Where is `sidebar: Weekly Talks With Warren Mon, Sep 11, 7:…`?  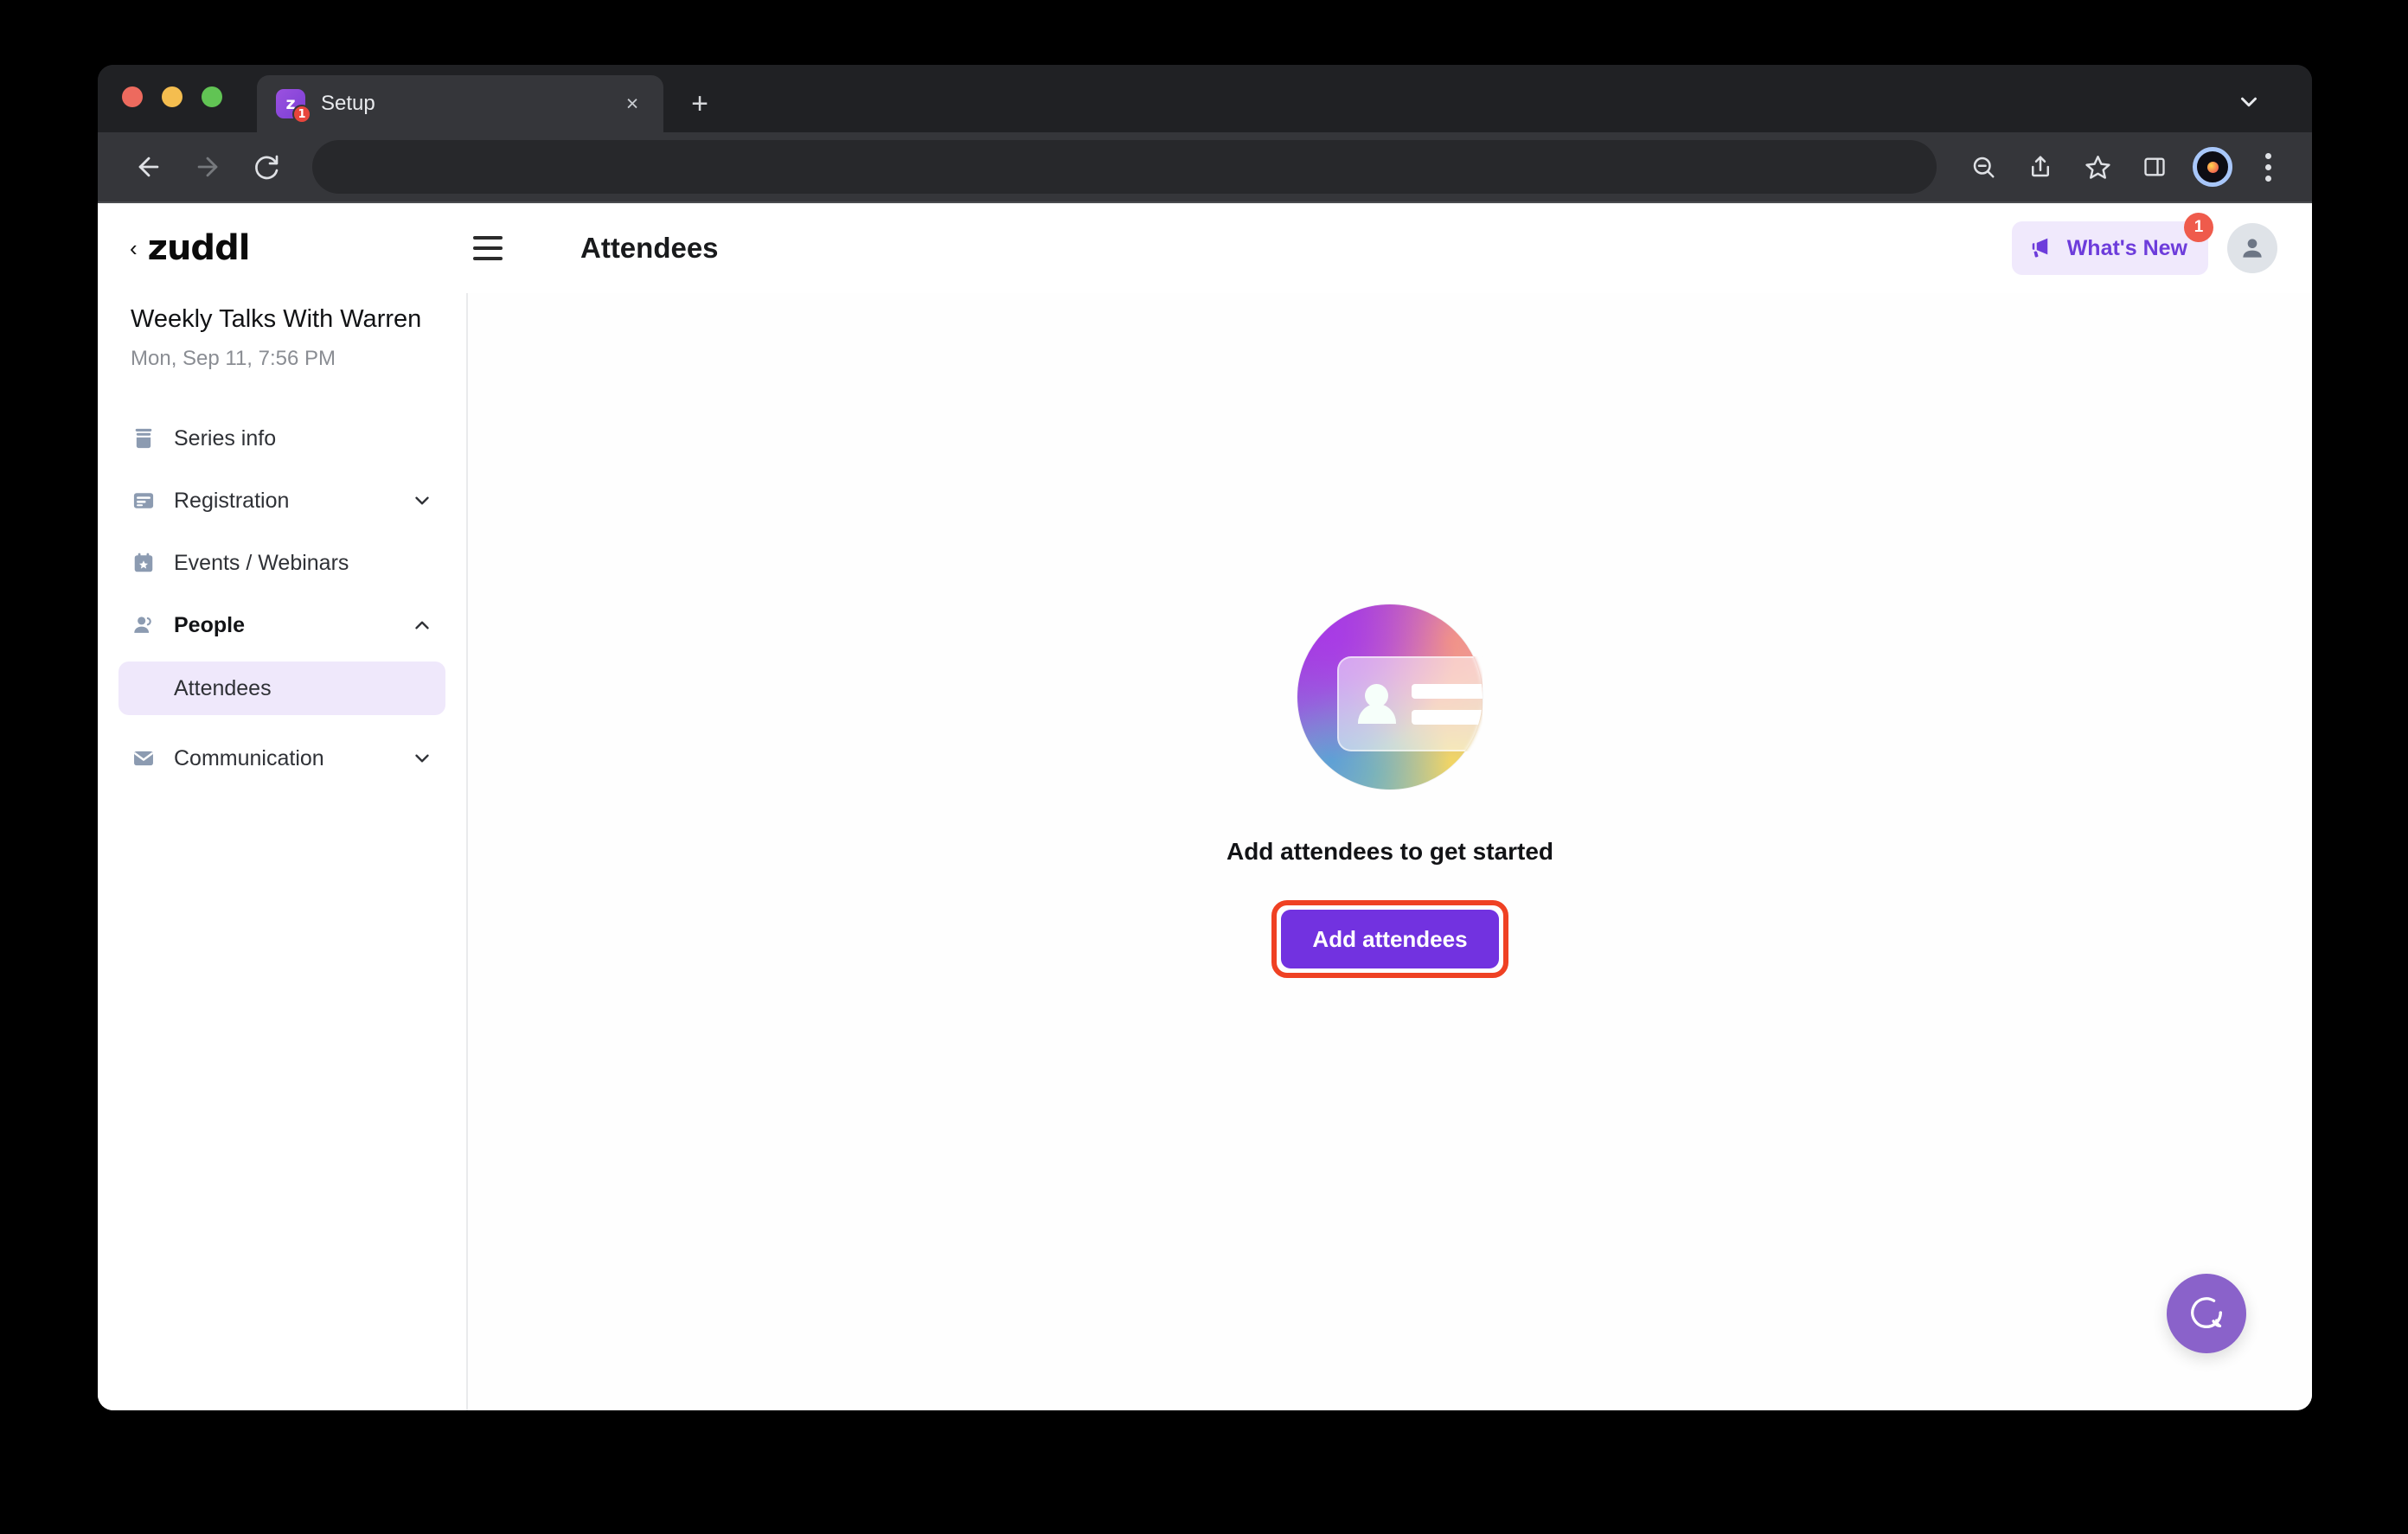
sidebar: Weekly Talks With Warren Mon, Sep 11, 7:… is located at coordinates (283, 851).